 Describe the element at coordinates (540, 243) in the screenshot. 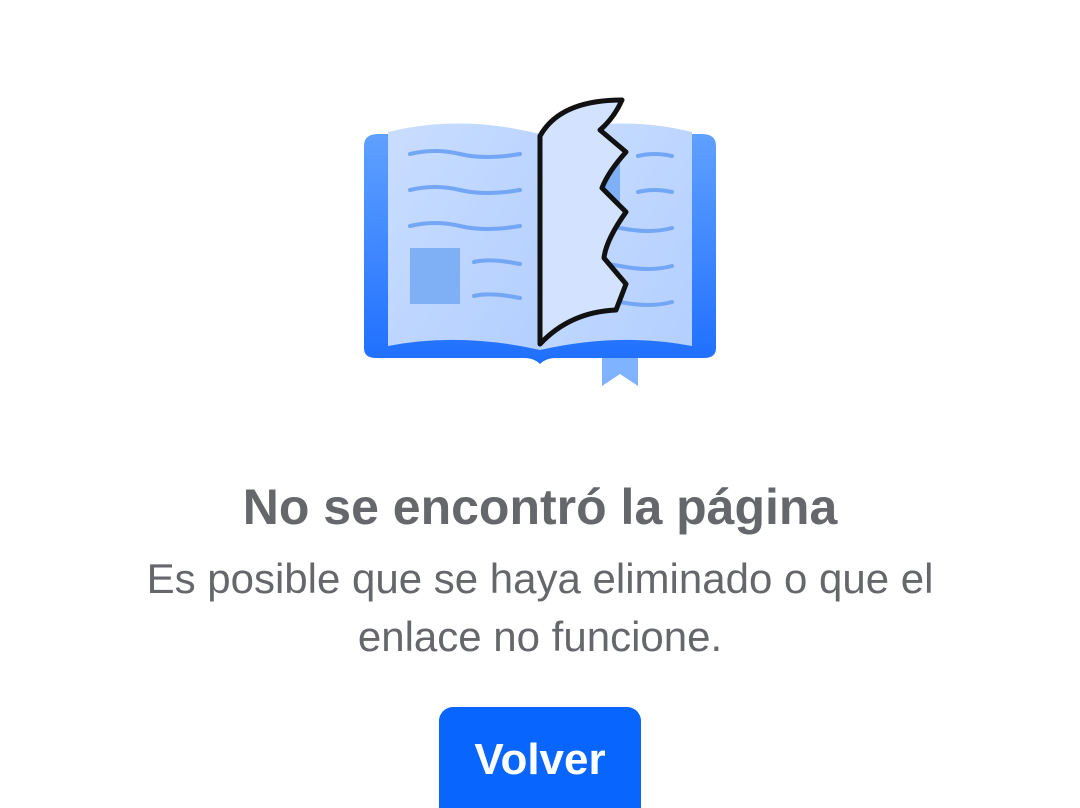

I see `torn-book-icon` at that location.